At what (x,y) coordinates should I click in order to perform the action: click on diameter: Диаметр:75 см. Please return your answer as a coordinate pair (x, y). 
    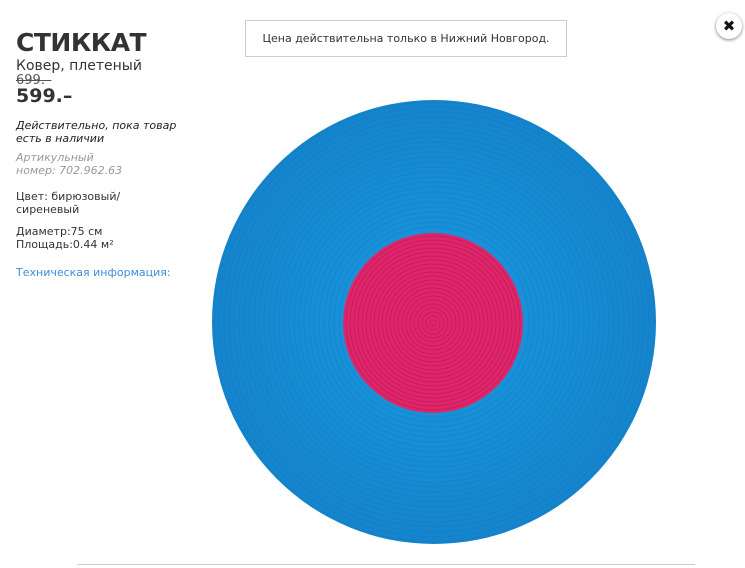
    Looking at the image, I should click on (59, 231).